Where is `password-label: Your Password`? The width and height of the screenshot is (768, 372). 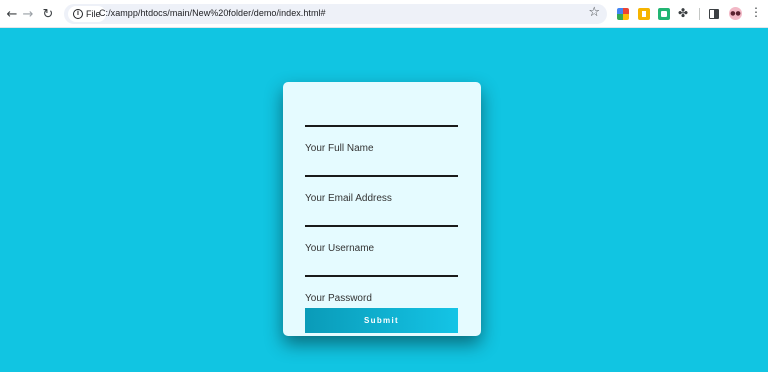 password-label: Your Password is located at coordinates (338, 298).